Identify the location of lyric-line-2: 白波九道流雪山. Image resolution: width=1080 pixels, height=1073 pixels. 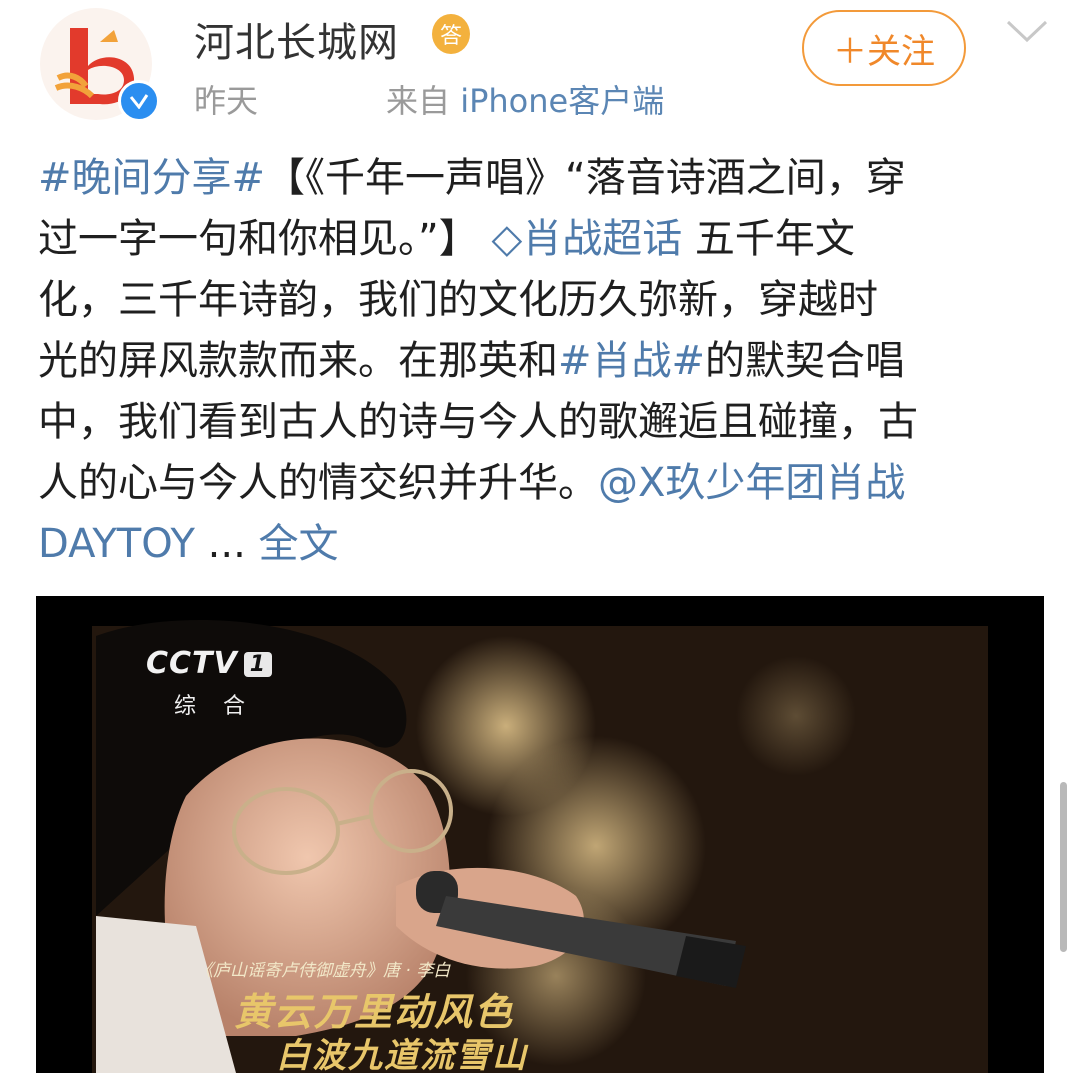
(402, 1054).